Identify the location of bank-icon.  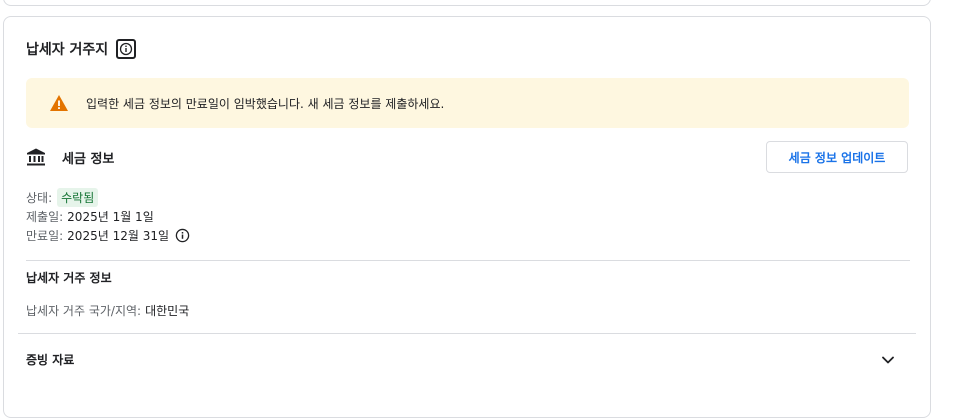
(36, 157).